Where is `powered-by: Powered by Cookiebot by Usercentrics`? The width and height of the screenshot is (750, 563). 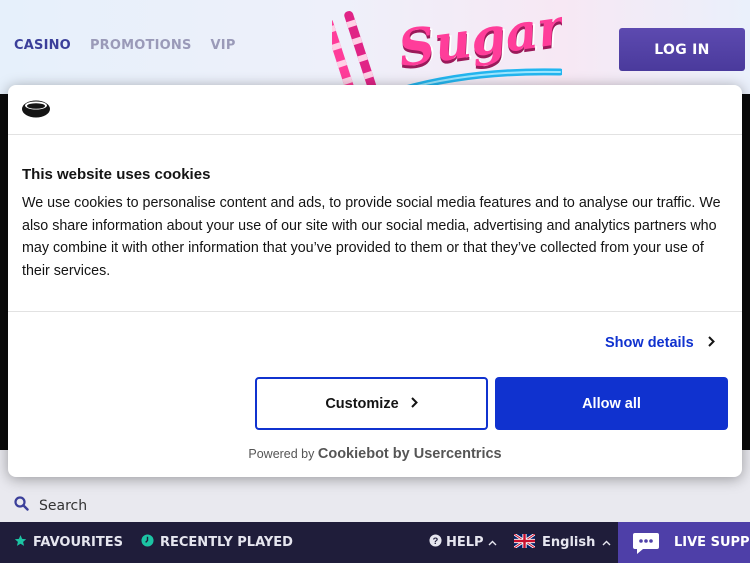
powered-by: Powered by Cookiebot by Usercentrics is located at coordinates (375, 454).